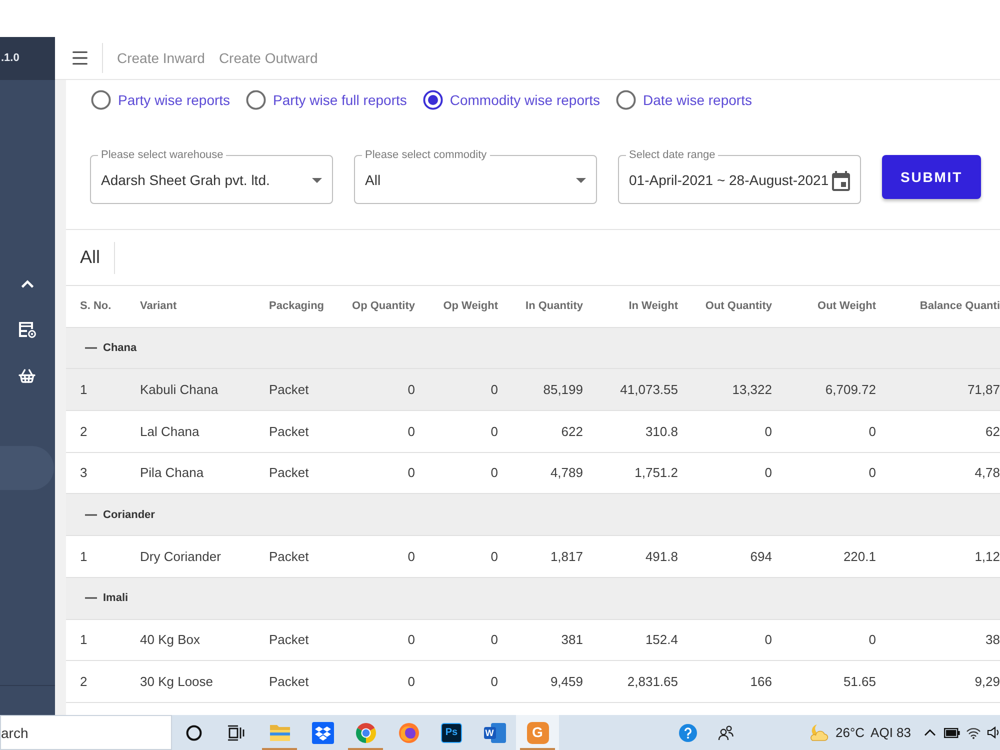  I want to click on table-cell-text: 491.8, so click(661, 557).